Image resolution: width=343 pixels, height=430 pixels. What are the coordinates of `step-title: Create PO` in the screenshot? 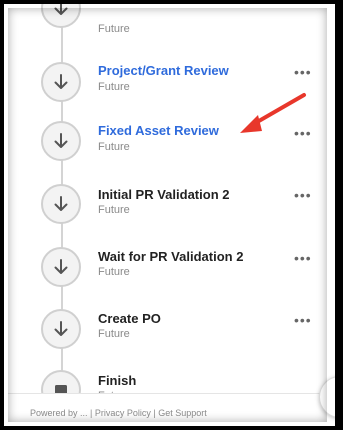 It's located at (129, 318).